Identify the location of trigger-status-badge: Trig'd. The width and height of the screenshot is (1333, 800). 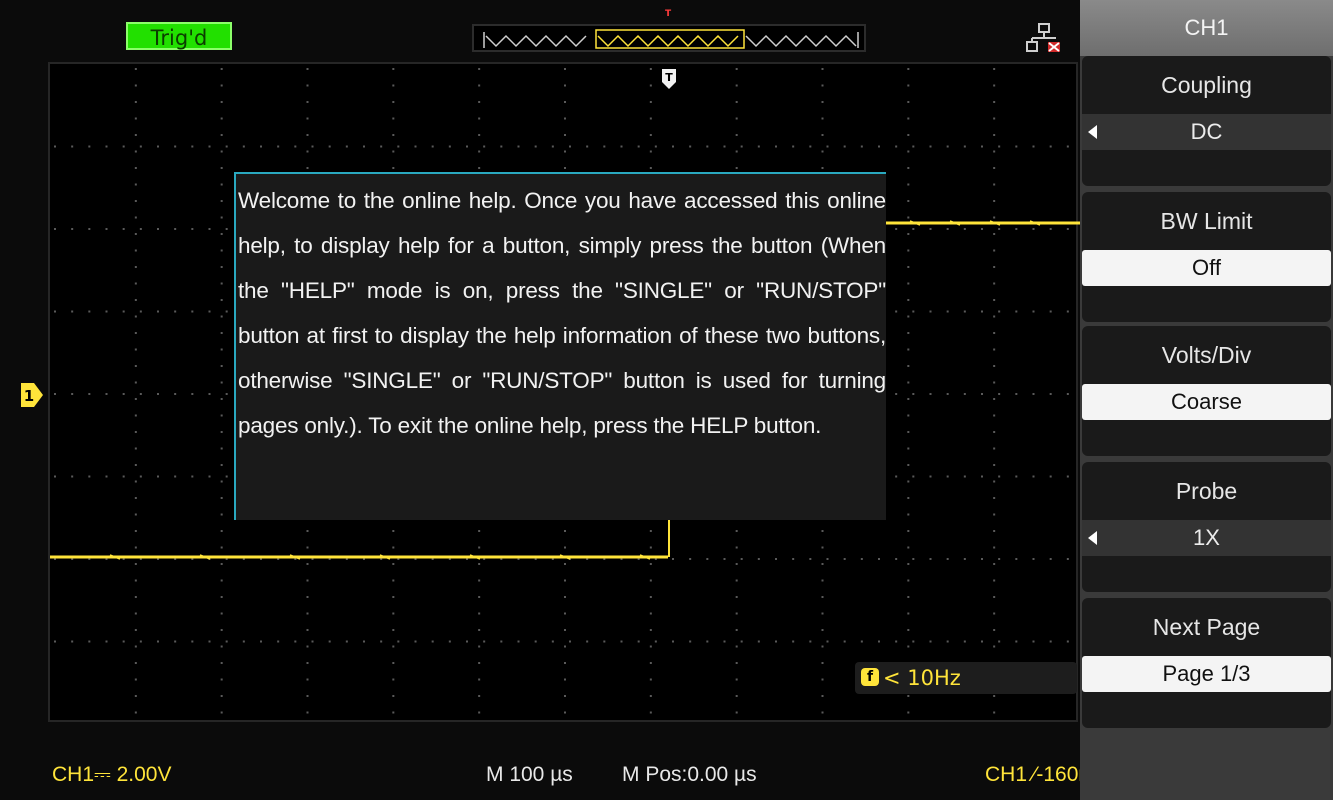
(179, 36).